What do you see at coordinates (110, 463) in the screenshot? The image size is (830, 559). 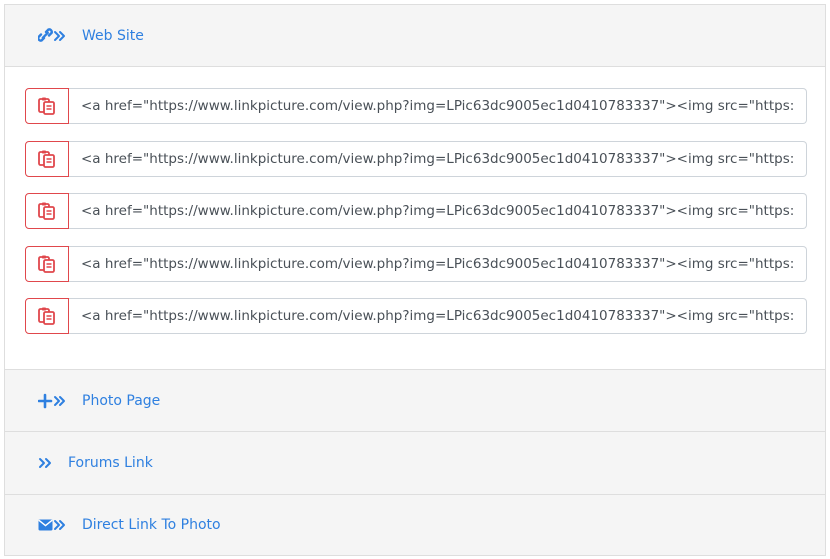 I see `section-label-forums-link: Forums Link` at bounding box center [110, 463].